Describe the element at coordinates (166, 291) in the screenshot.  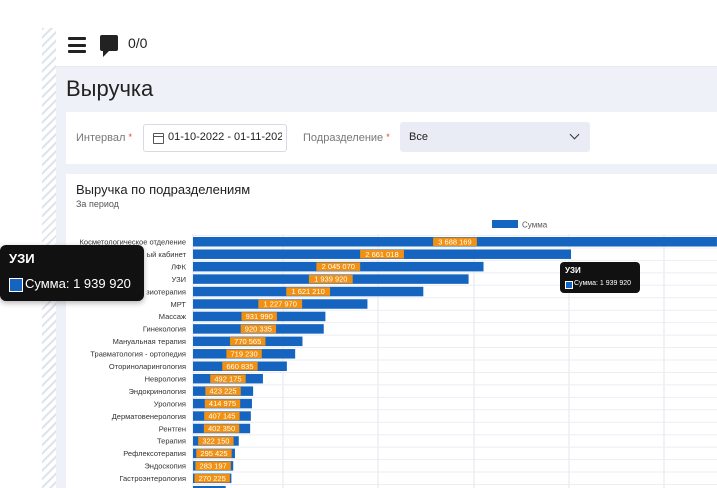
I see `category-label: зиотерапия` at that location.